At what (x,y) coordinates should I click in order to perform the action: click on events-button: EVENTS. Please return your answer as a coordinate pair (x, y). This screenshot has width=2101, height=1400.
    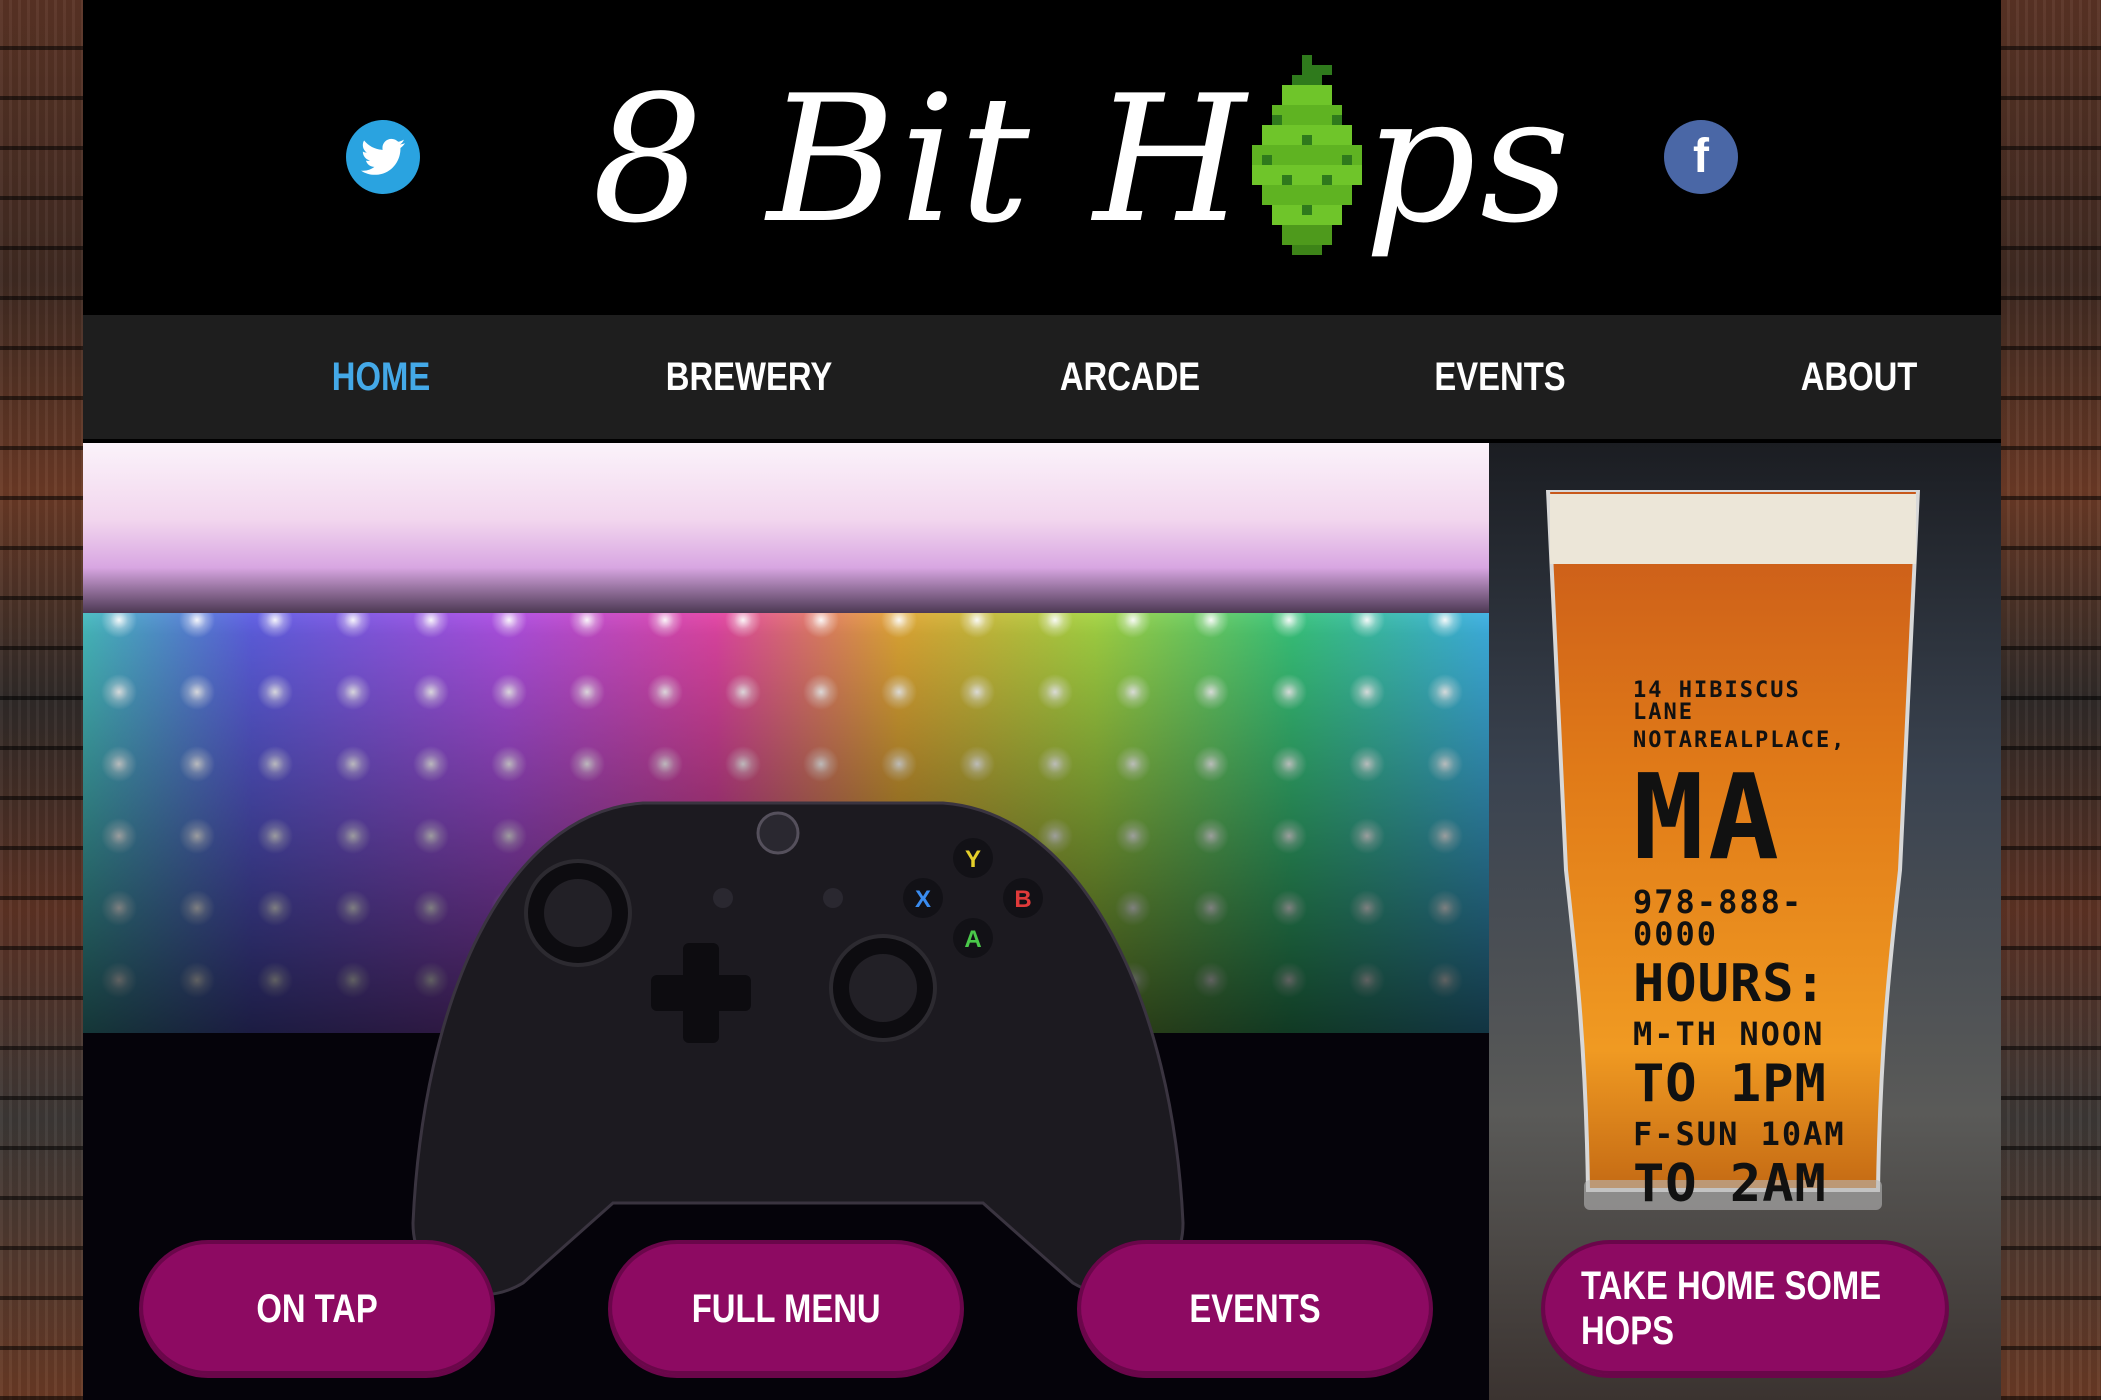
    Looking at the image, I should click on (1255, 1309).